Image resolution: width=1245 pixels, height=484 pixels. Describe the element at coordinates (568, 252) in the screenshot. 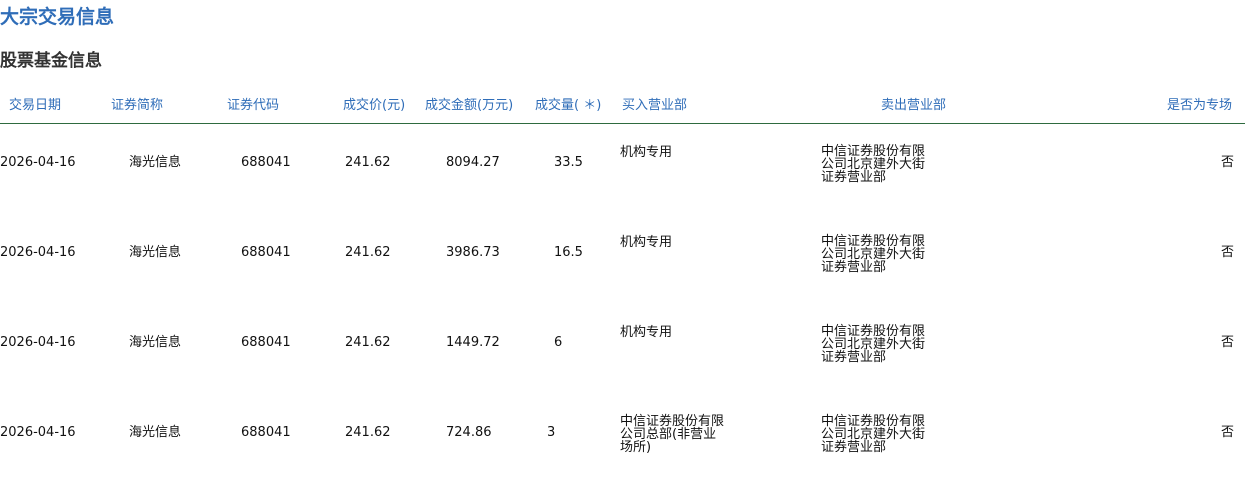

I see `cell-volume: 16.5` at that location.